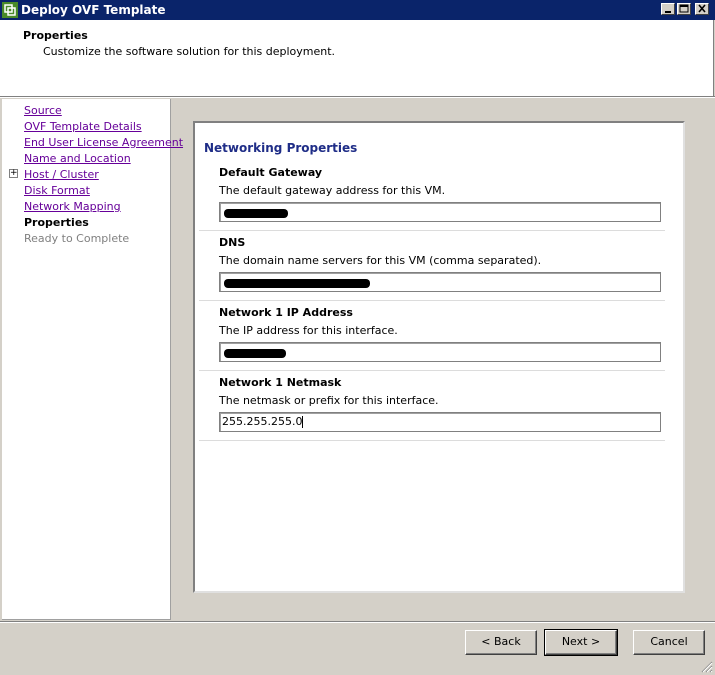 The image size is (715, 675). Describe the element at coordinates (281, 148) in the screenshot. I see `section-title: Networking Properties` at that location.